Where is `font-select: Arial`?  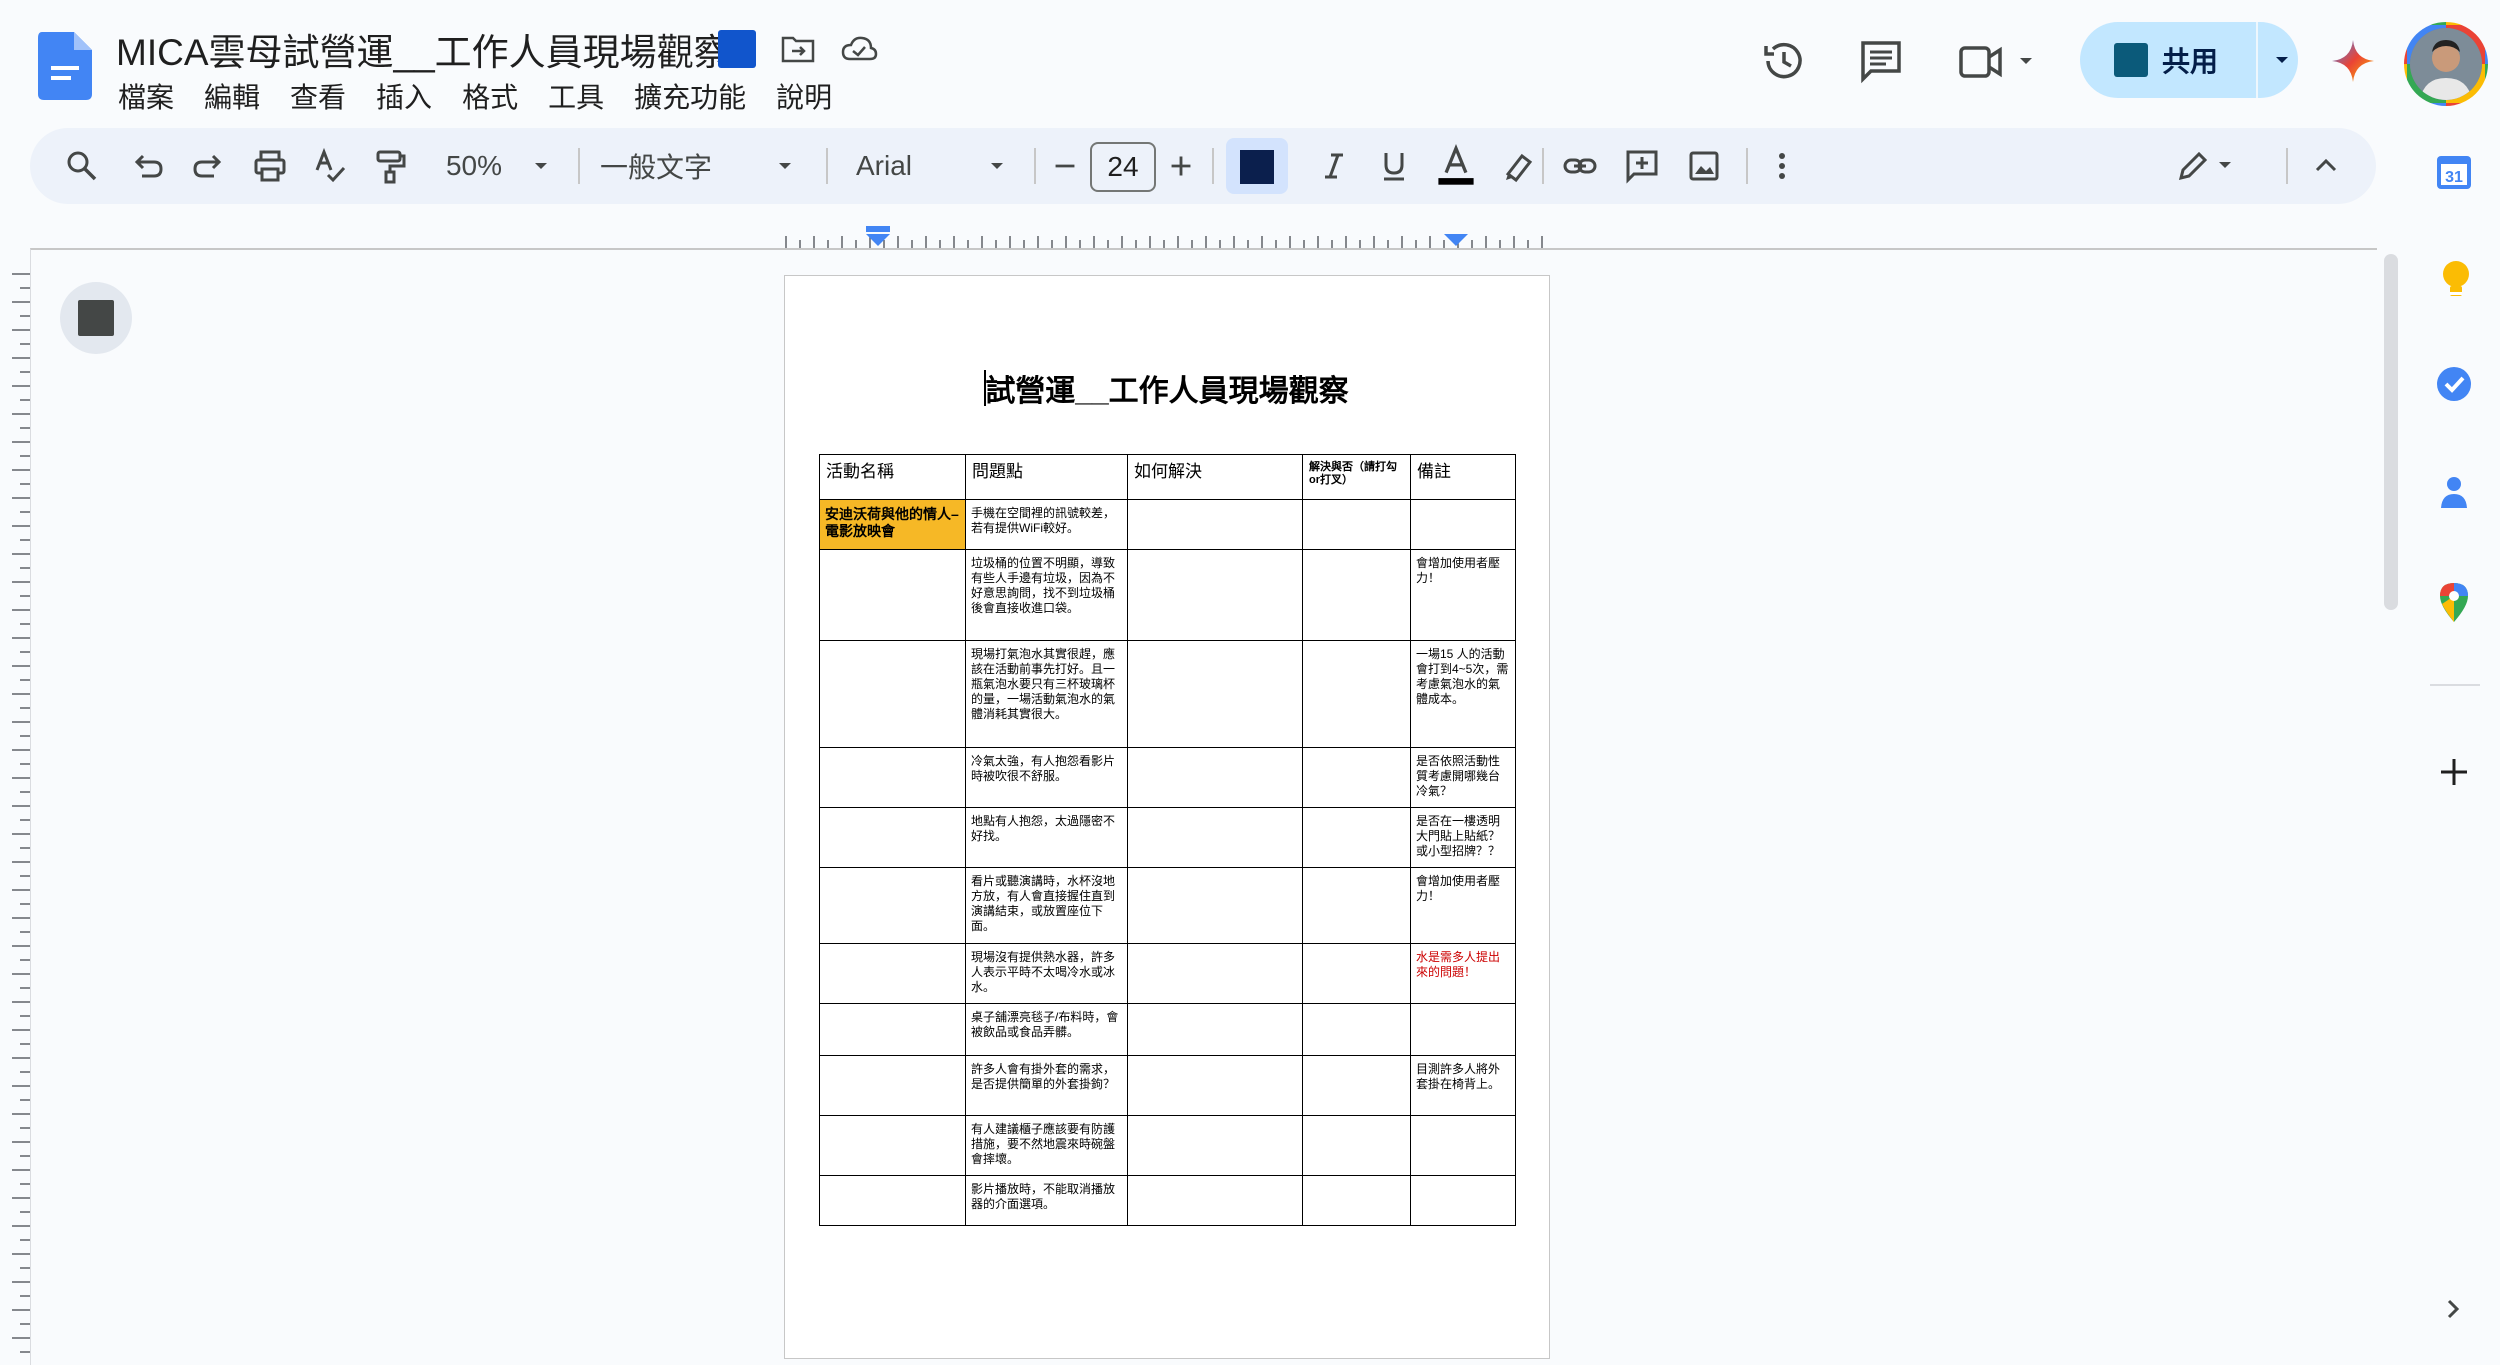 font-select: Arial is located at coordinates (906, 166).